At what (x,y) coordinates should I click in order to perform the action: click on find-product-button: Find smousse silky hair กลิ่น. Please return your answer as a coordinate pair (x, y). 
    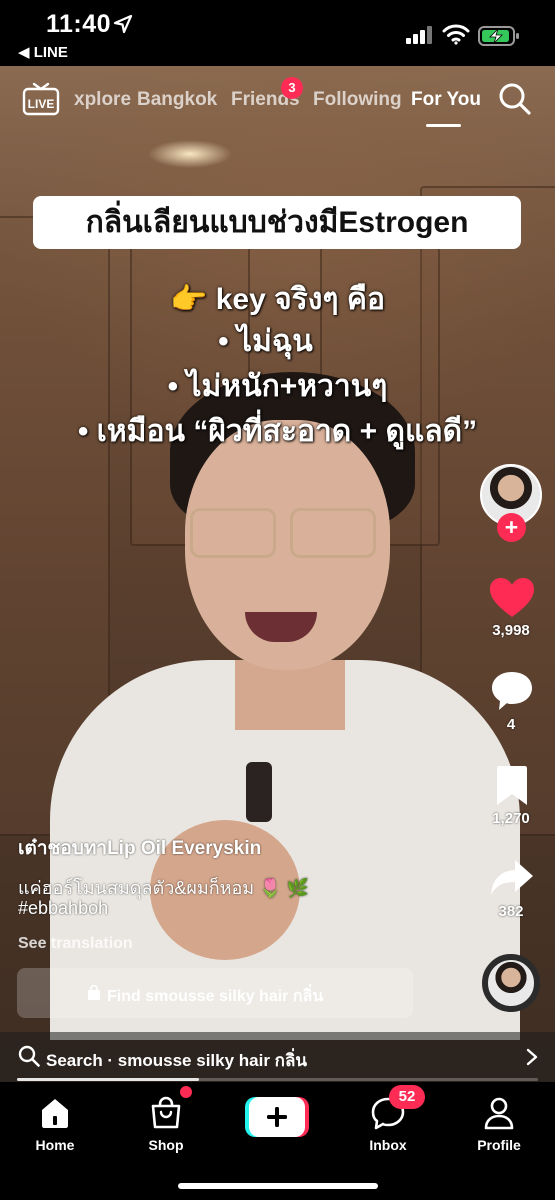
    Looking at the image, I should click on (215, 993).